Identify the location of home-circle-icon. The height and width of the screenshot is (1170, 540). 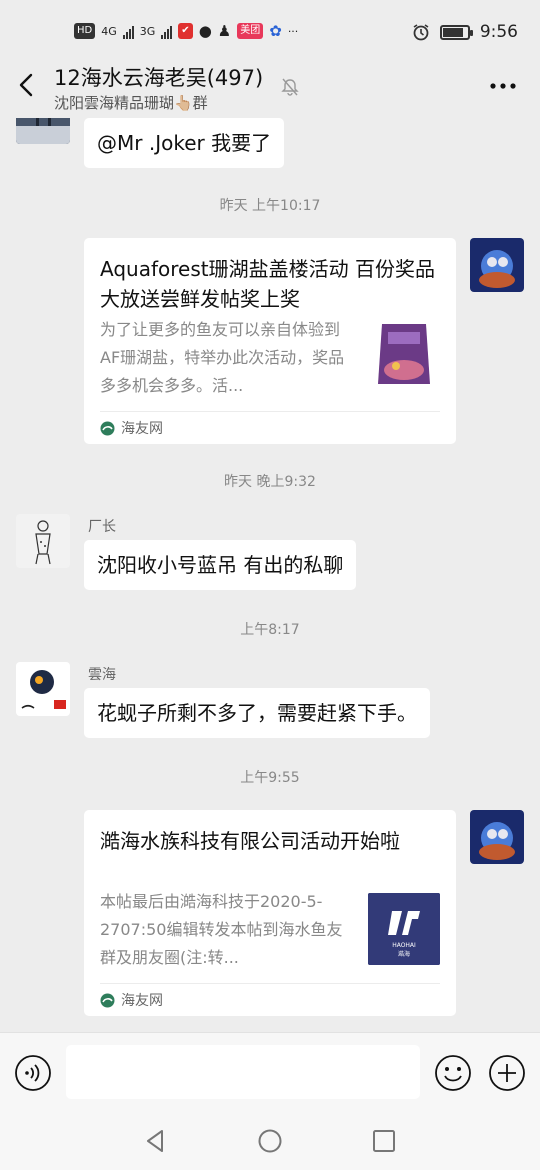
(270, 1141).